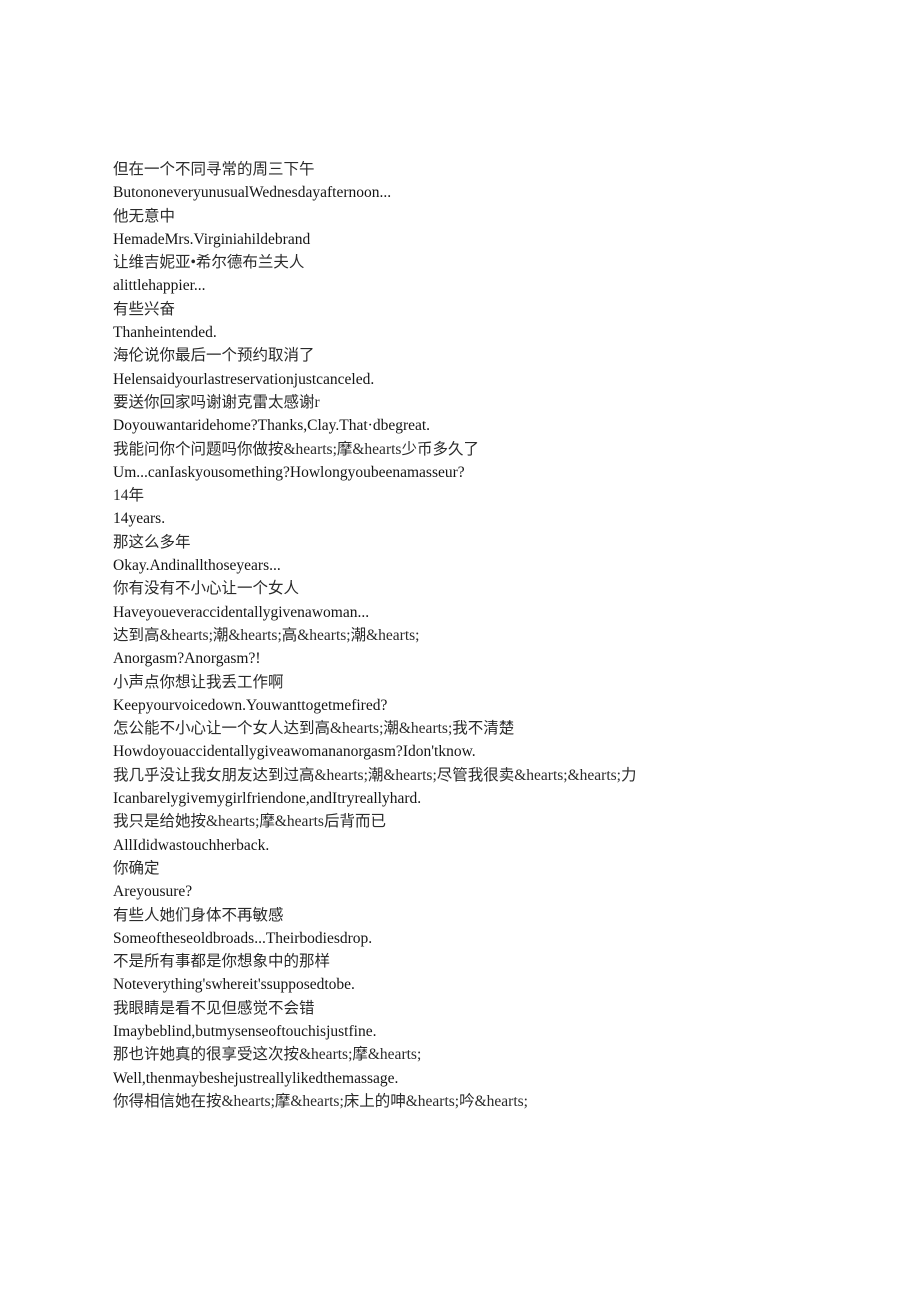 The height and width of the screenshot is (1301, 920). I want to click on subtitle-line-source: 达到高&hearts;潮&hearts;高&hearts;潮&hearts;, so click(266, 635).